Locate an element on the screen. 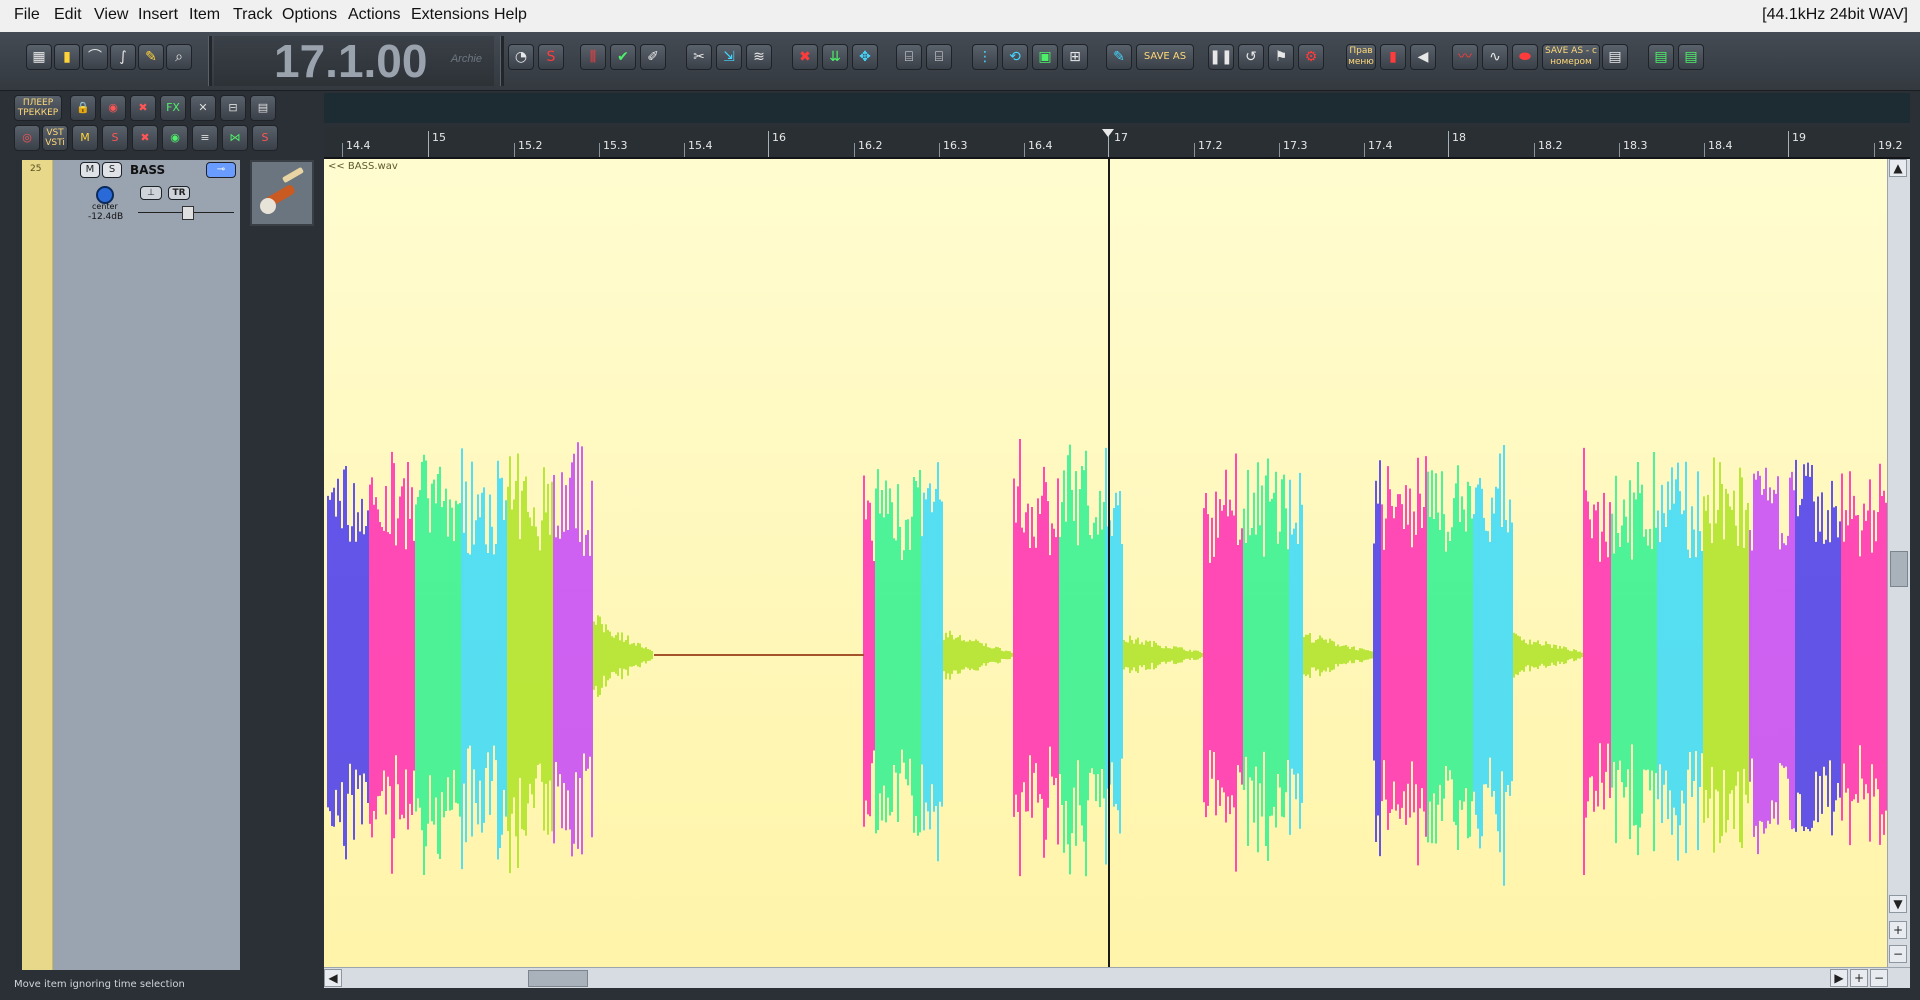  items-icon: ▣ is located at coordinates (1045, 57).